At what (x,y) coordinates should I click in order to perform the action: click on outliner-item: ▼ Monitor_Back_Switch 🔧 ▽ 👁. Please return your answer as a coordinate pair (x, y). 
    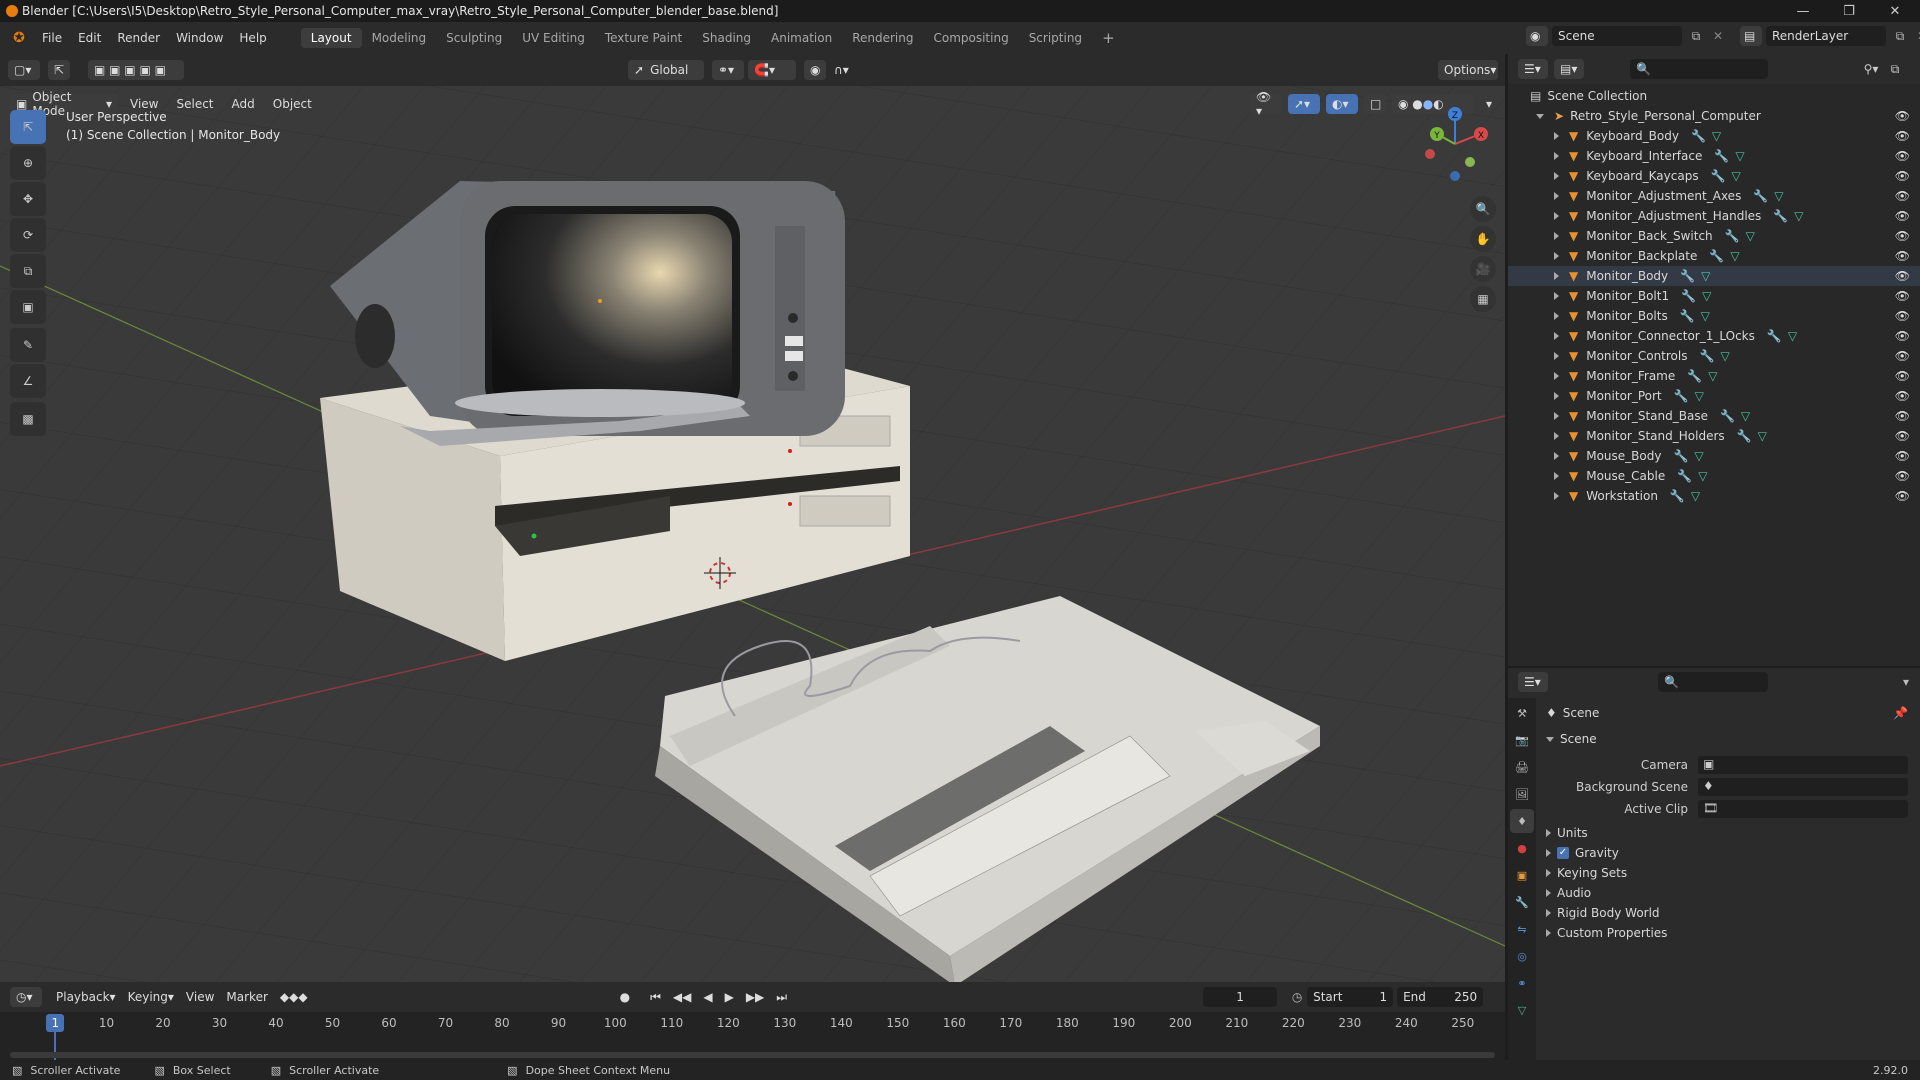
    Looking at the image, I should click on (1714, 236).